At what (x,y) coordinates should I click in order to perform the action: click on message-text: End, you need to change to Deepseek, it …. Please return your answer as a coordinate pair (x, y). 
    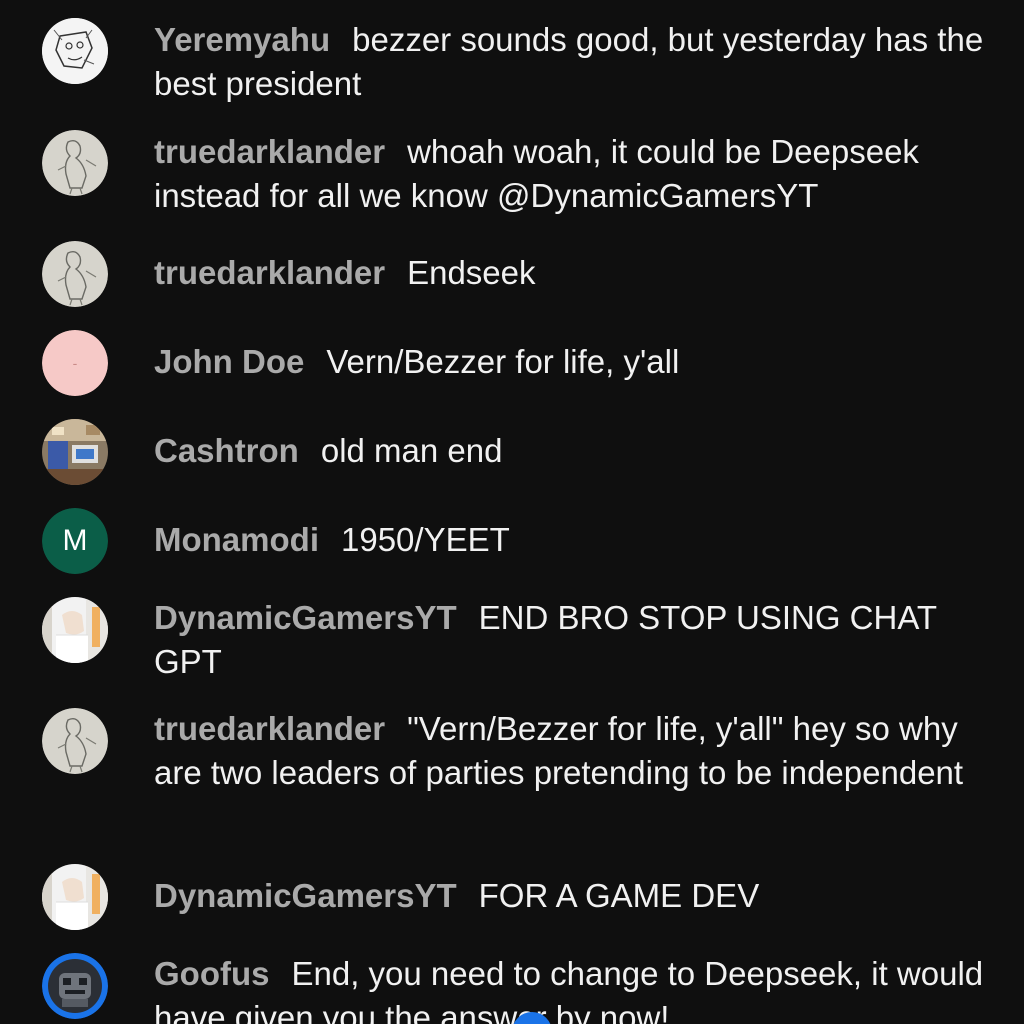
    Looking at the image, I should click on (569, 989).